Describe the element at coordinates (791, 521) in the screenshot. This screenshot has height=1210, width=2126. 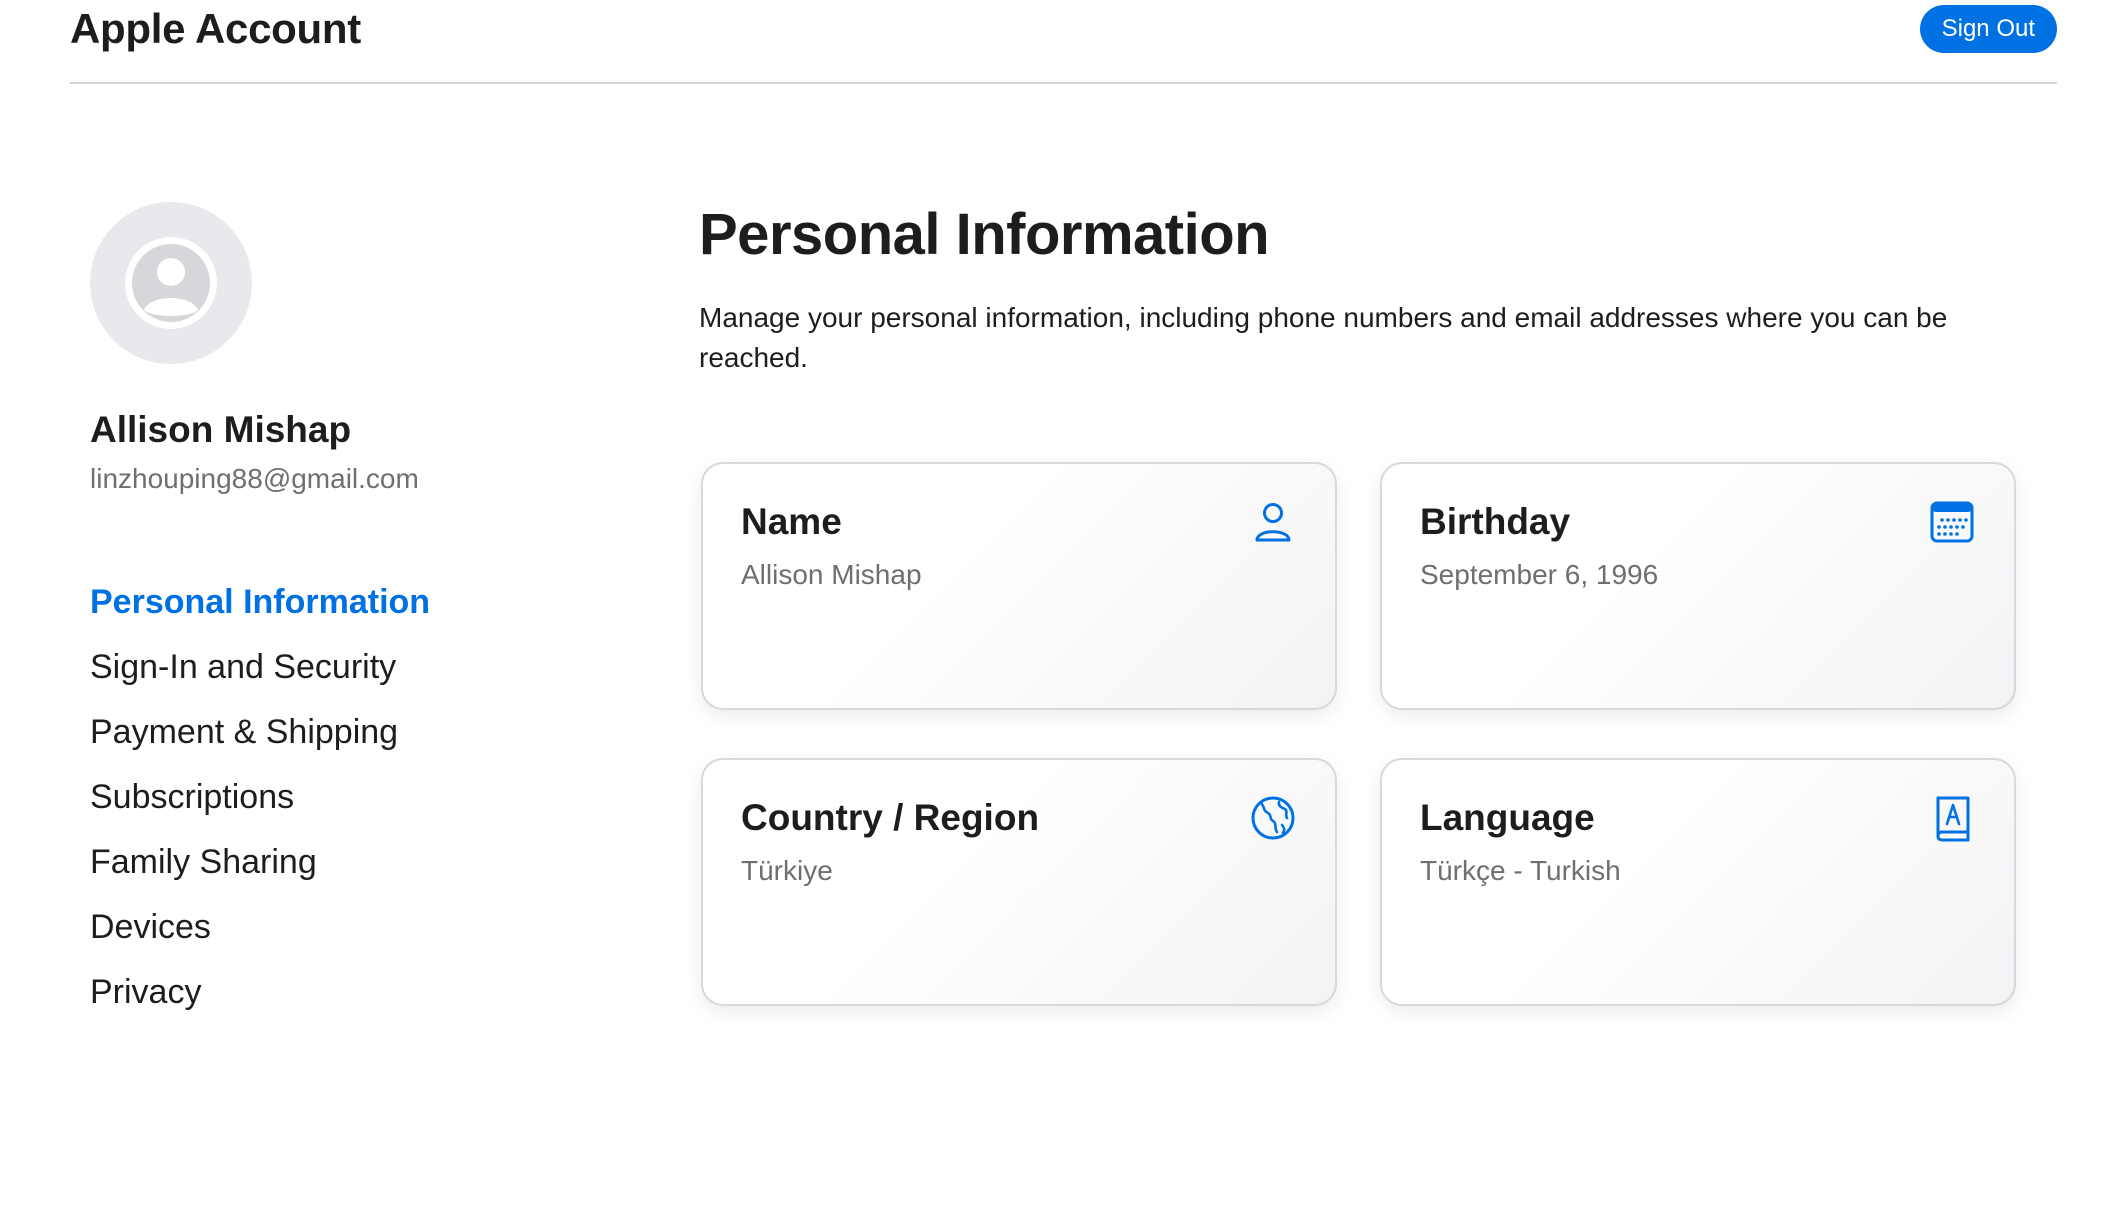
I see `card-title: Name` at that location.